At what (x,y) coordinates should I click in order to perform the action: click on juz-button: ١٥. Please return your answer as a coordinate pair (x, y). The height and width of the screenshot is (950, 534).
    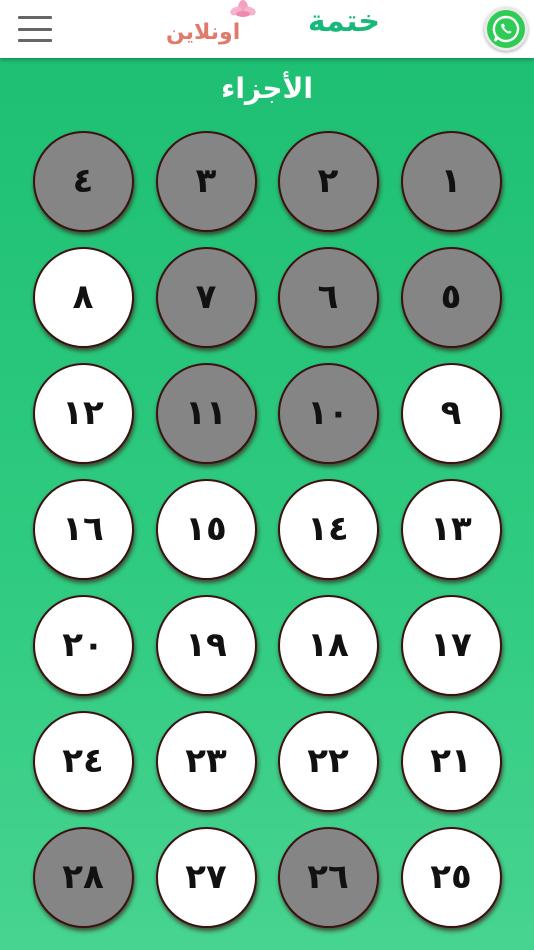
    Looking at the image, I should click on (206, 529).